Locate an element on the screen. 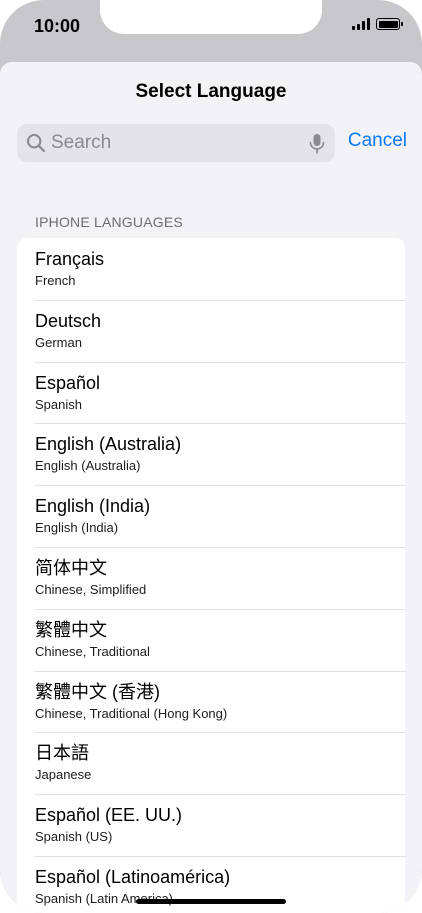 This screenshot has height=913, width=422. microphone-icon is located at coordinates (317, 144).